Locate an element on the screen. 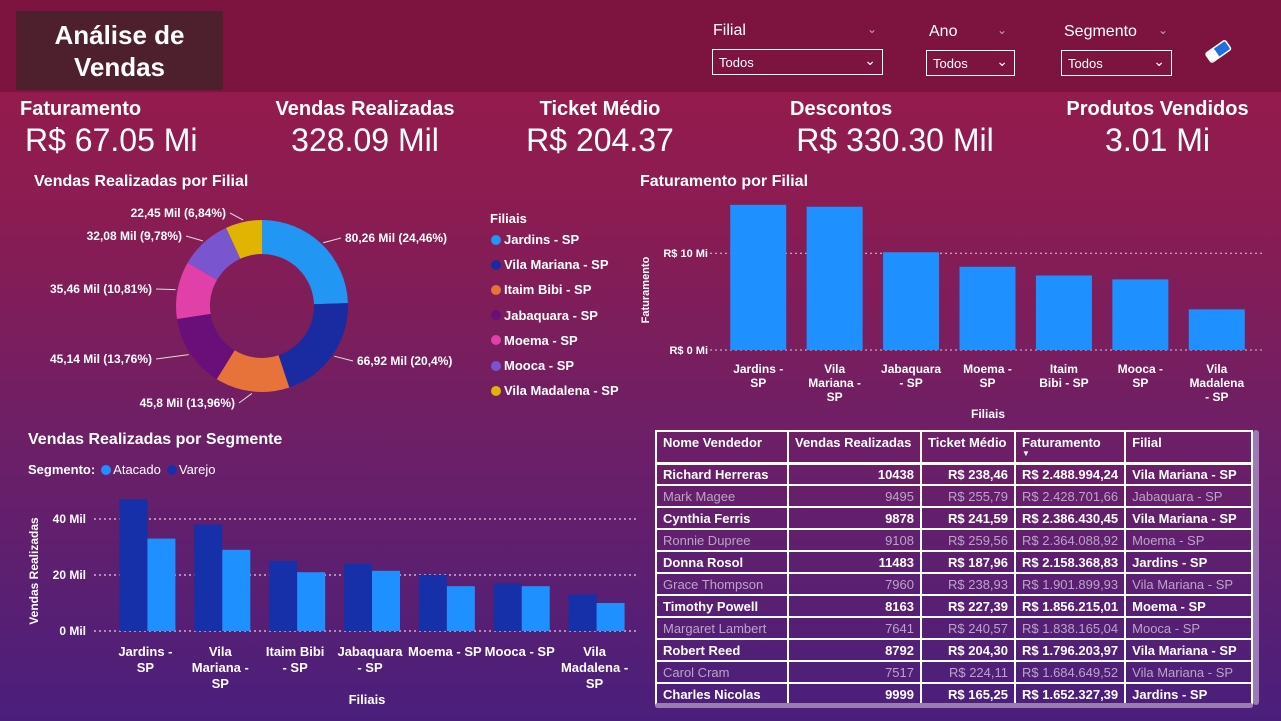  x-tick-label: Vila is located at coordinates (221, 651).